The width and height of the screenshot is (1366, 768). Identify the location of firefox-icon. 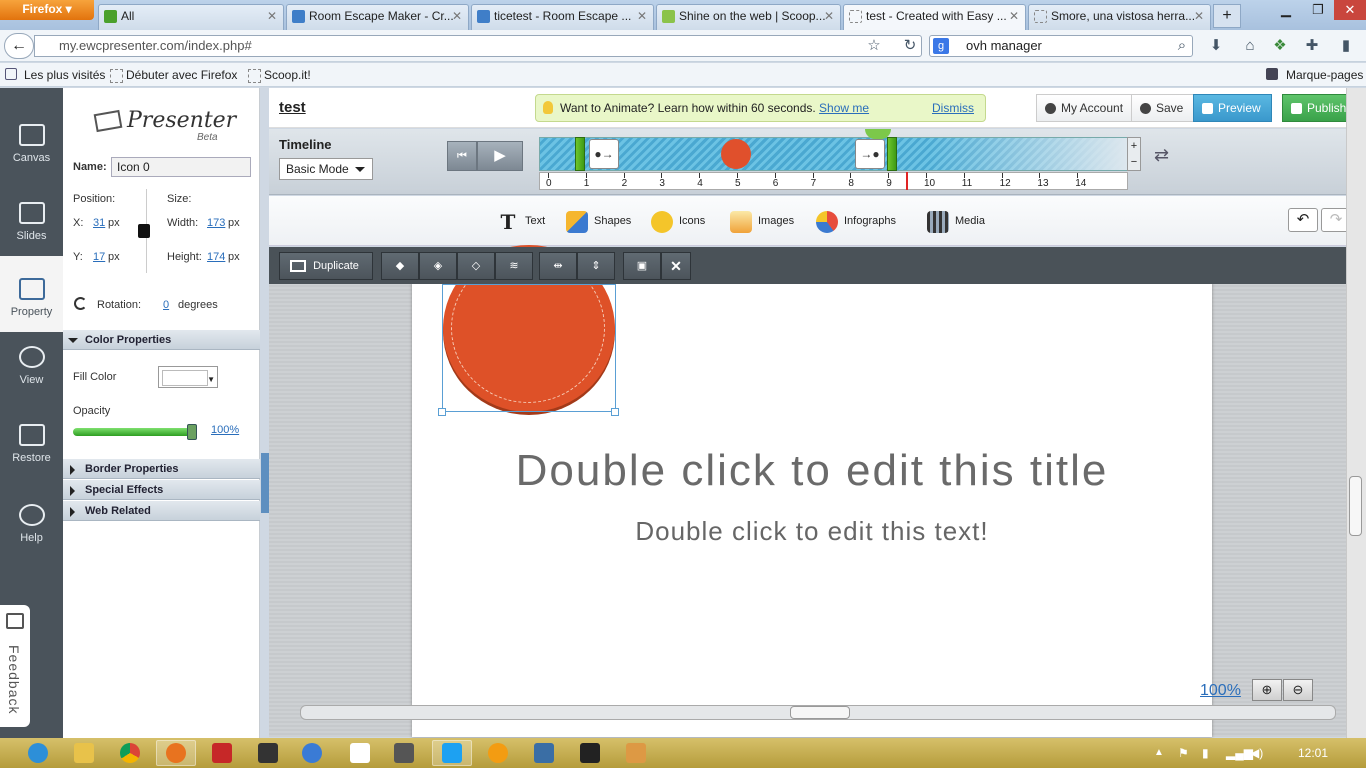
(176, 753).